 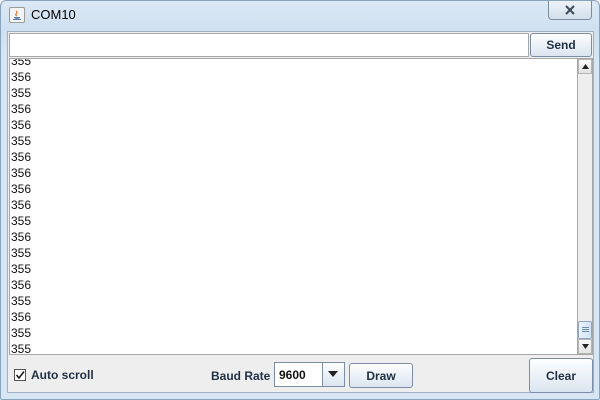 I want to click on clear-button: Clear, so click(x=561, y=375).